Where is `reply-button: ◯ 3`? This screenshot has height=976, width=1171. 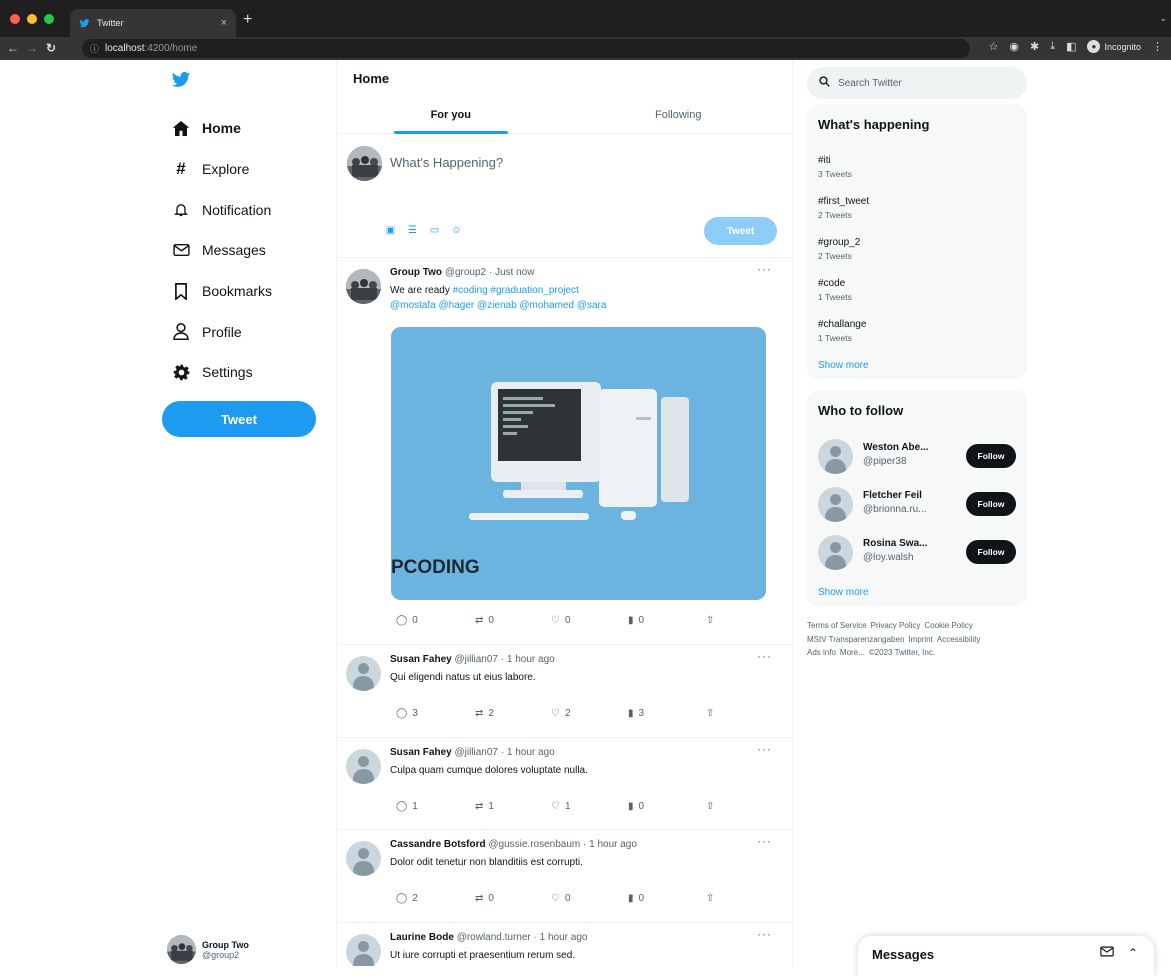 reply-button: ◯ 3 is located at coordinates (435, 713).